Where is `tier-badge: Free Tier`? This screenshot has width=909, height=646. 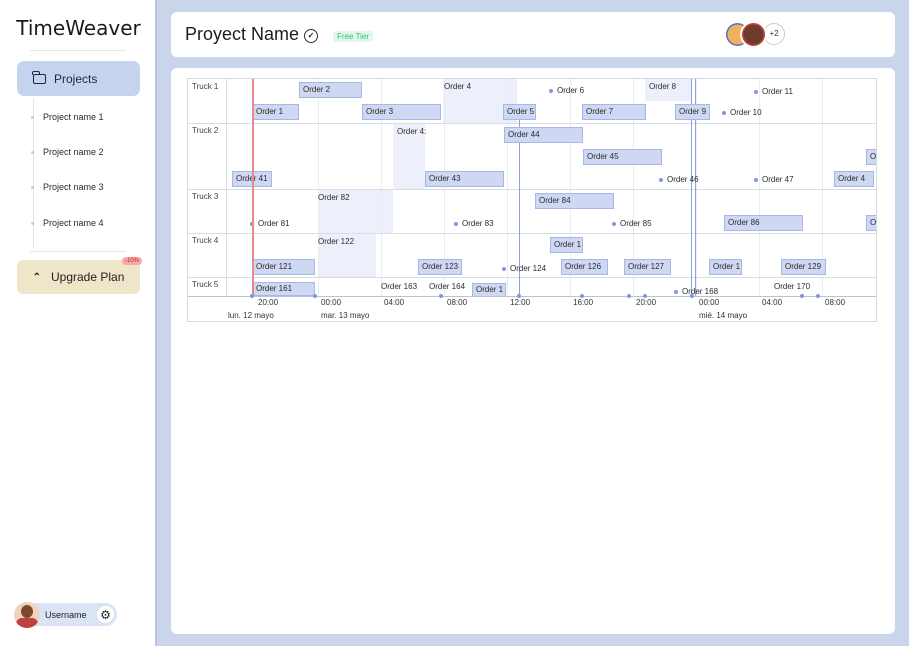 tier-badge: Free Tier is located at coordinates (353, 36).